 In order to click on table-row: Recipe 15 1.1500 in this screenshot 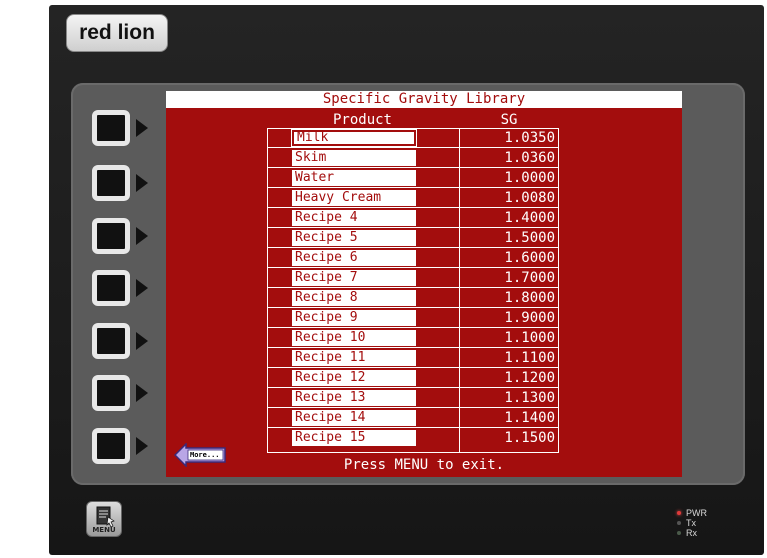, I will do `click(413, 438)`.